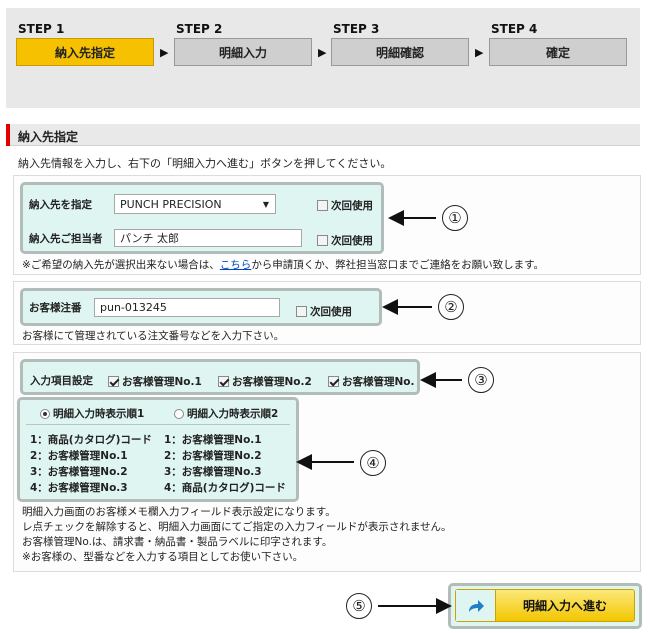 The height and width of the screenshot is (633, 650). Describe the element at coordinates (359, 606) in the screenshot. I see `callout-5: ⑤` at that location.